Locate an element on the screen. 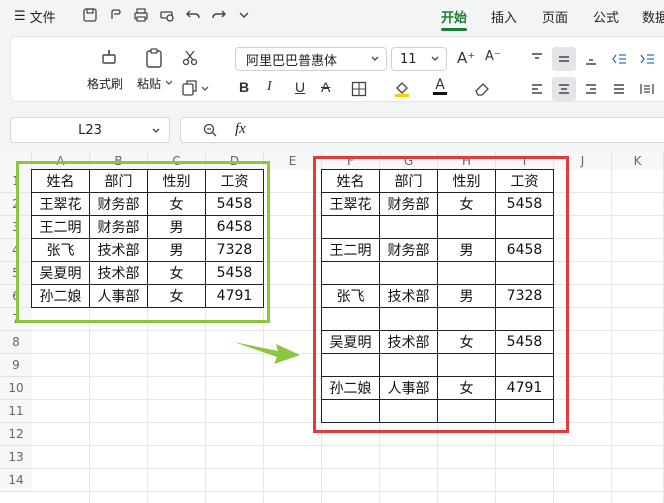  italic-icon: I is located at coordinates (269, 87).